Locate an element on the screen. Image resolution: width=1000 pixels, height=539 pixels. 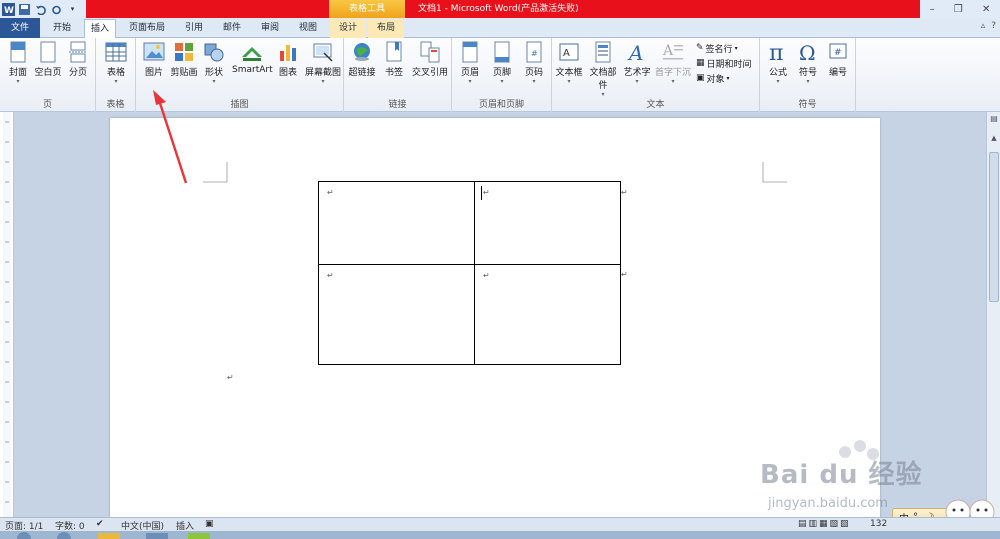
header-button: 页眉 ▾ is located at coordinates (470, 63).